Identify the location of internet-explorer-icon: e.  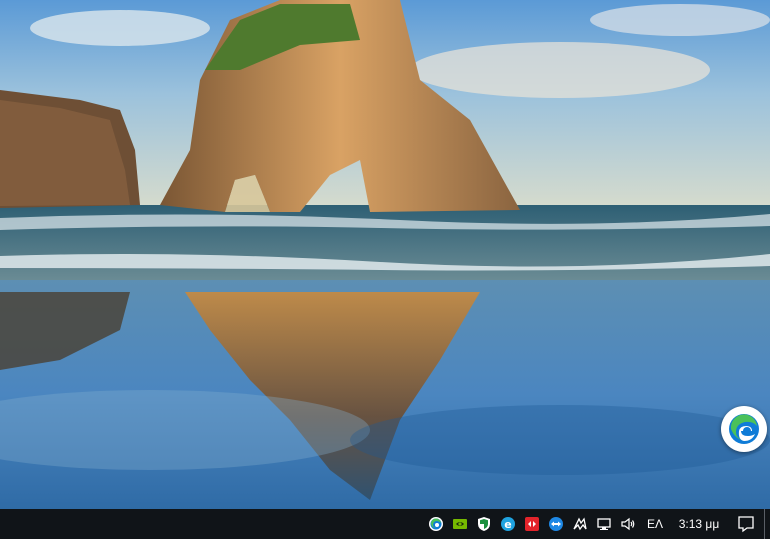
(508, 524).